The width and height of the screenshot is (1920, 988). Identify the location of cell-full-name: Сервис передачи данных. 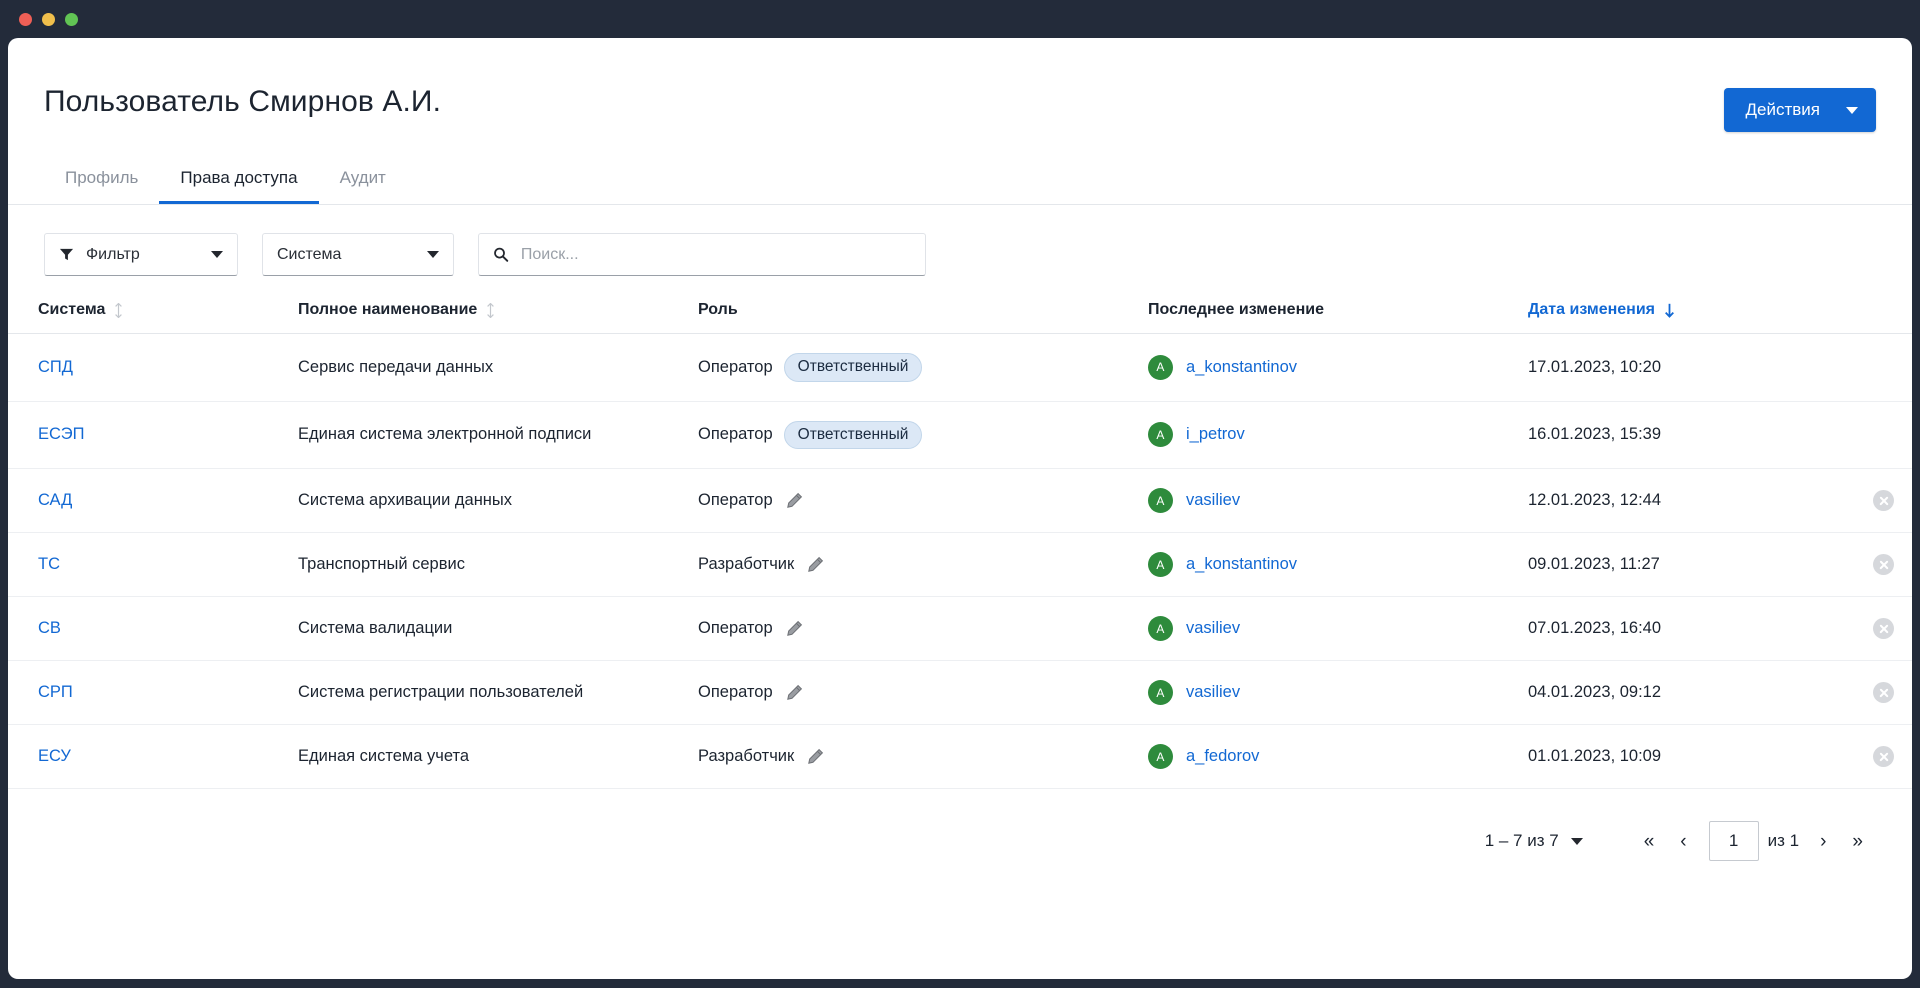
(498, 367).